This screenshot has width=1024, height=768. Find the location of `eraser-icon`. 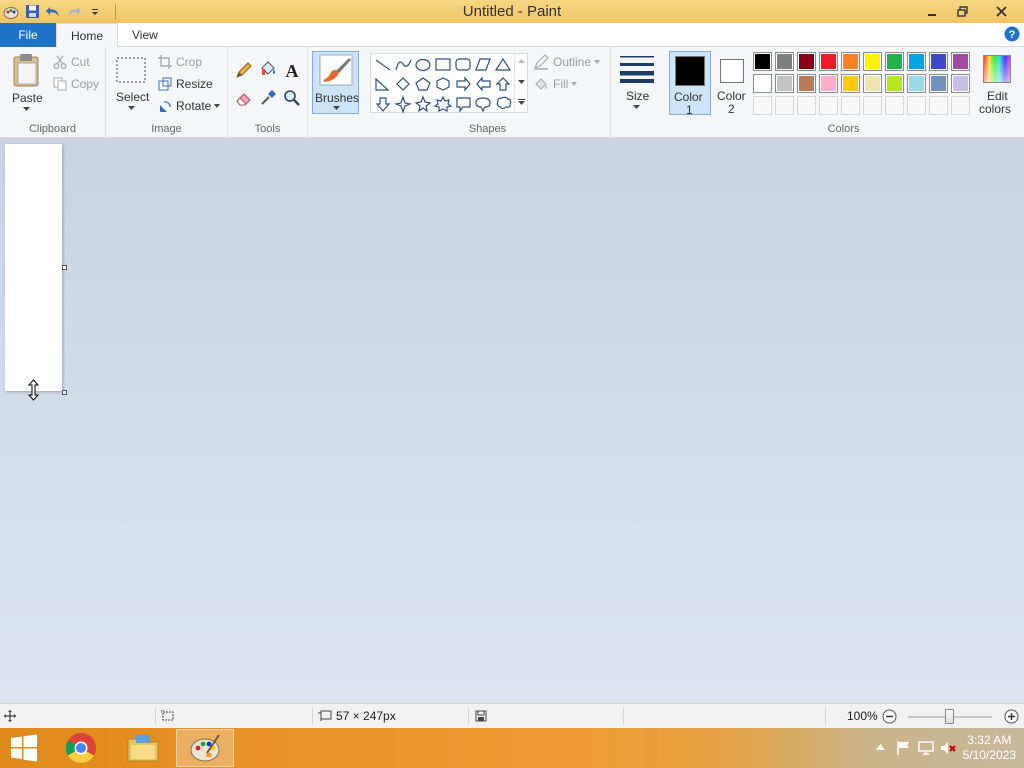

eraser-icon is located at coordinates (244, 98).